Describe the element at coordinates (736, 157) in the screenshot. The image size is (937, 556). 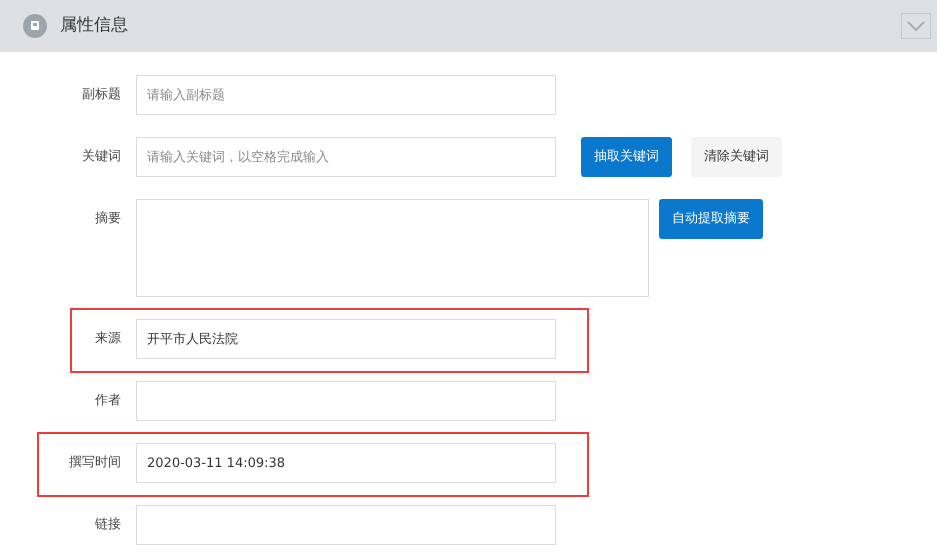
I see `action-button: 清除关键词` at that location.